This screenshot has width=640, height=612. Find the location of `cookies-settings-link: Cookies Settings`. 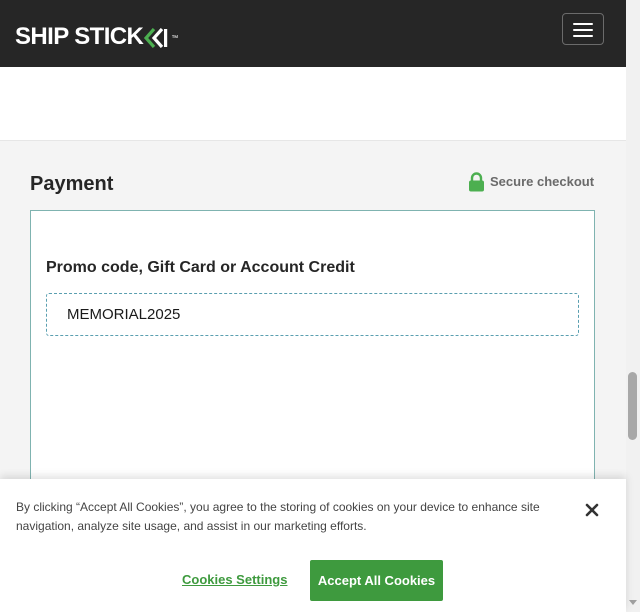

cookies-settings-link: Cookies Settings is located at coordinates (234, 580).